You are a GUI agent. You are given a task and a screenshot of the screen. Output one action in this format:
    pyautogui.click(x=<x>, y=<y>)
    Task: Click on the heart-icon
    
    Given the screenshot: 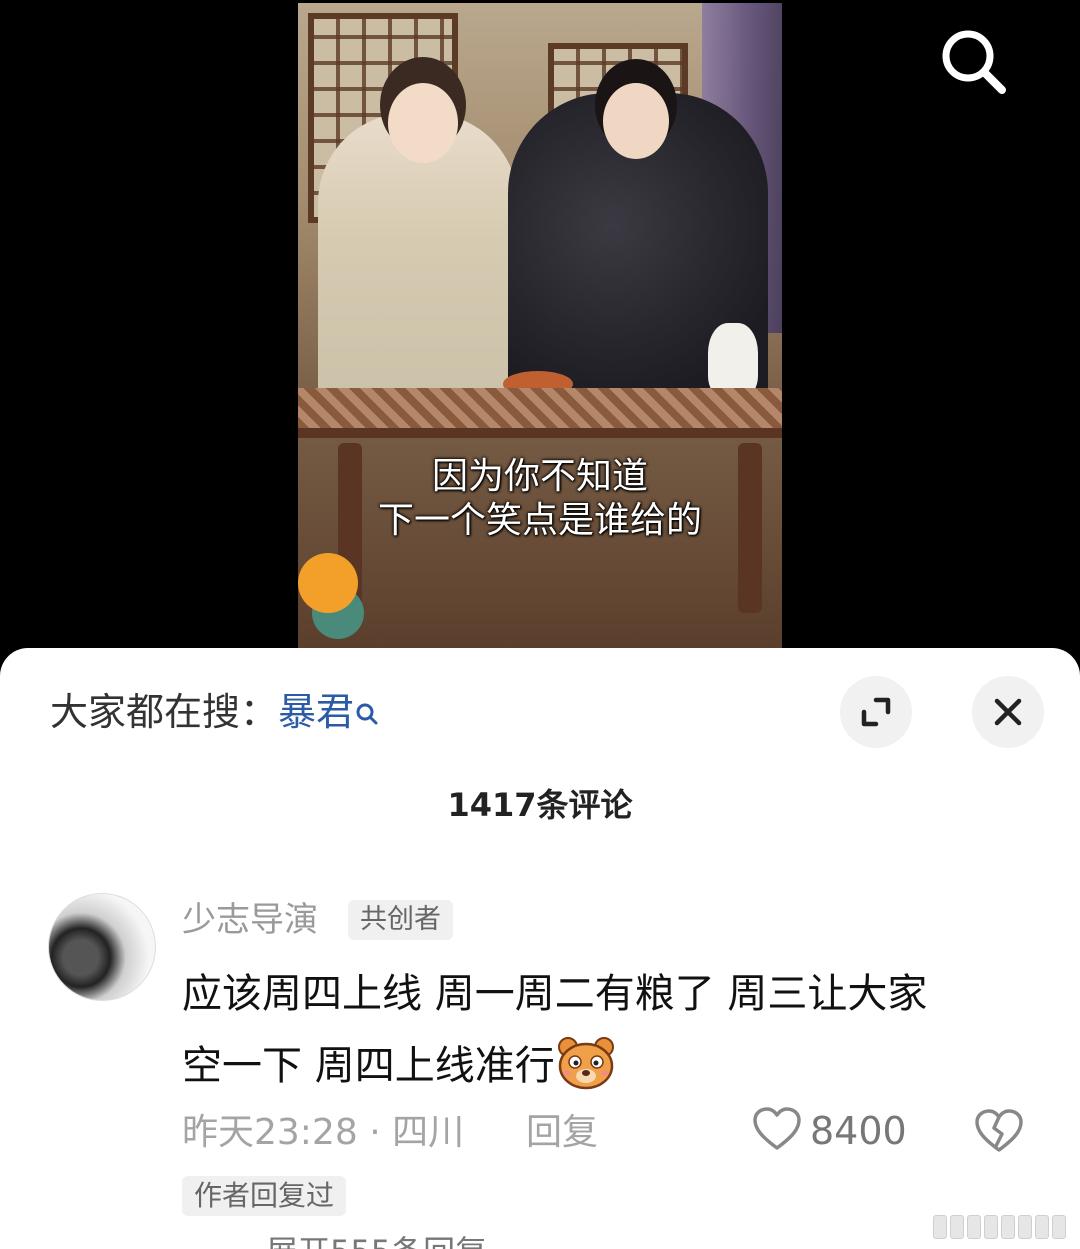 What is the action you would take?
    pyautogui.click(x=777, y=1131)
    